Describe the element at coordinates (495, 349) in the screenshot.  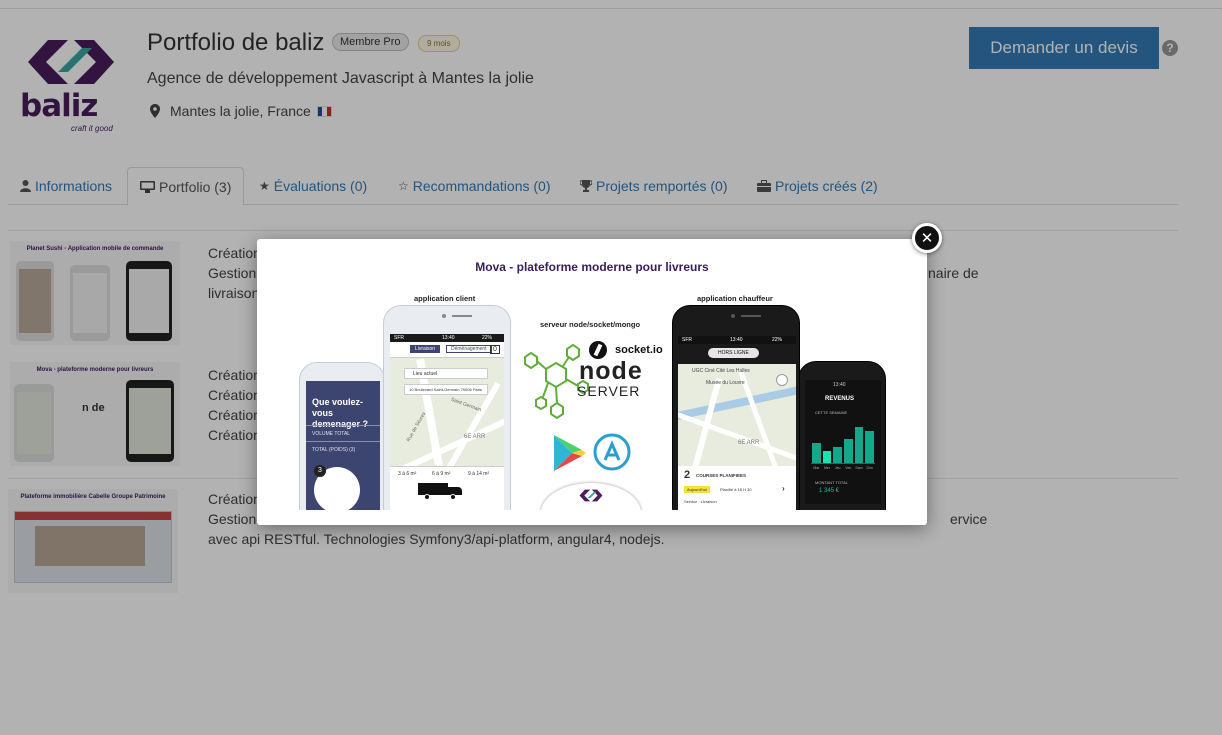
I see `counter: 0` at that location.